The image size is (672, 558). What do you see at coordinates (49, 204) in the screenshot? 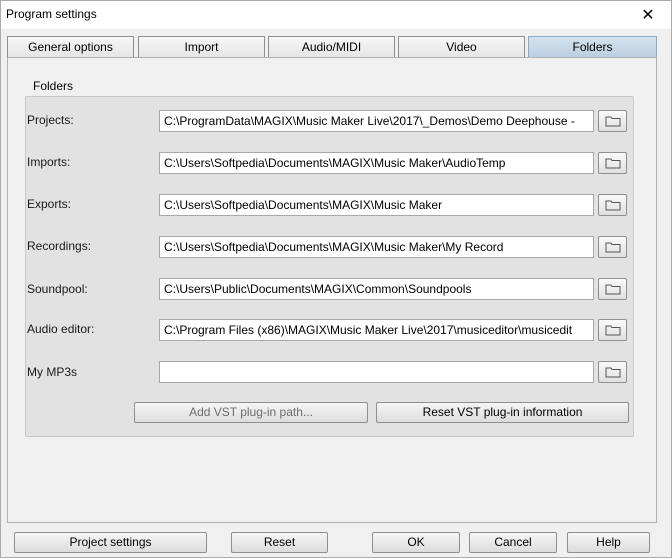
I see `exports-label: Exports:` at bounding box center [49, 204].